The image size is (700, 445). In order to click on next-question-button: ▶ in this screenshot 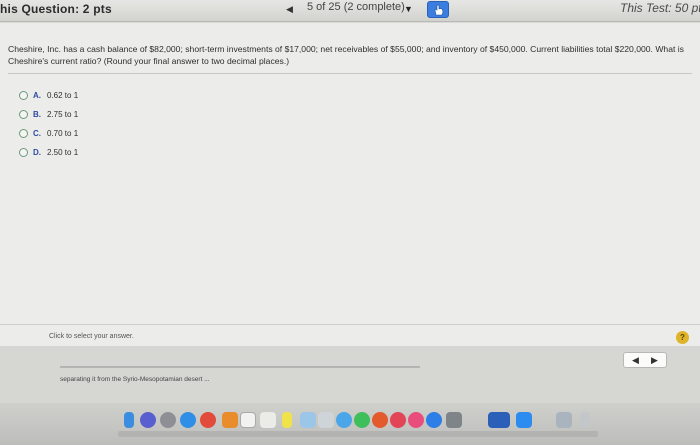, I will do `click(654, 360)`.